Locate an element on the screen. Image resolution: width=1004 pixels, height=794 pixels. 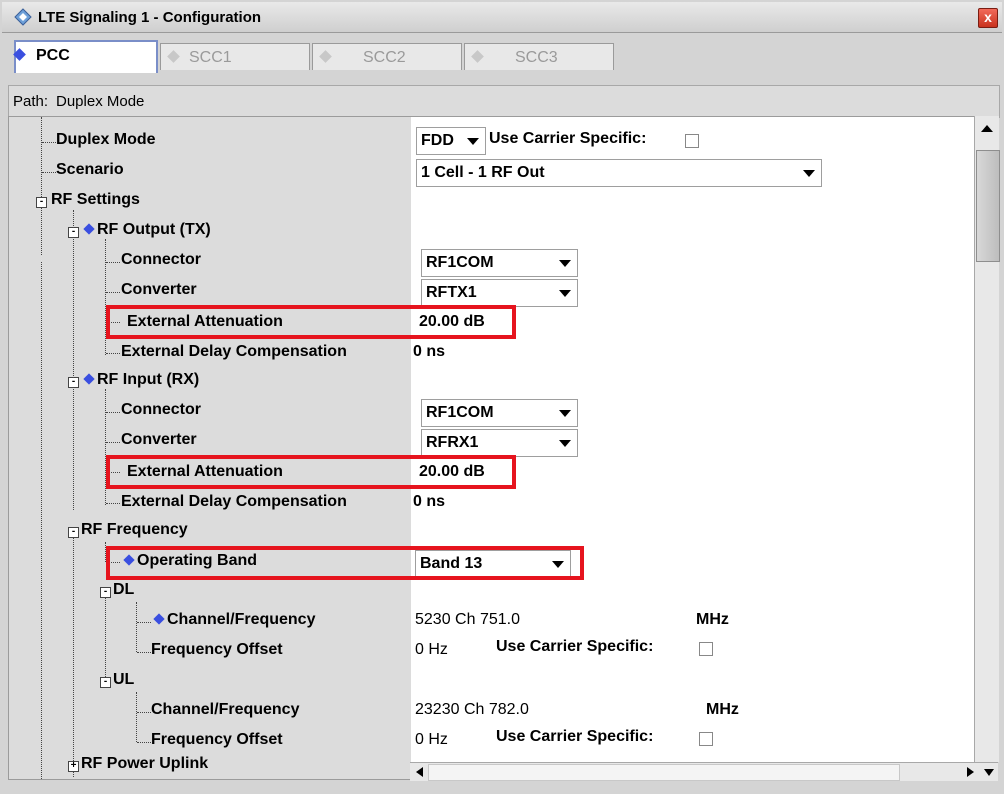
rf-input-connector-value: RF1COM is located at coordinates (460, 412).